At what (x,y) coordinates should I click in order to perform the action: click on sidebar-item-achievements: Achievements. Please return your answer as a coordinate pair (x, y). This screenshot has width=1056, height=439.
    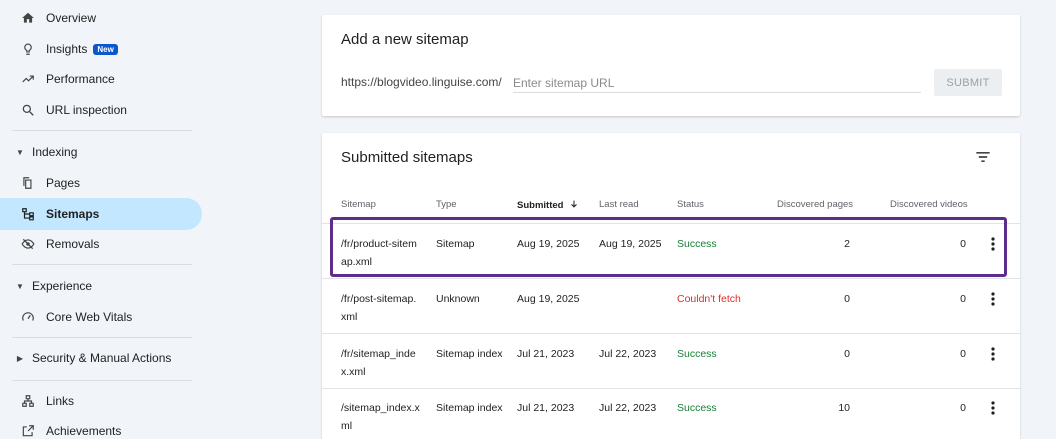
    Looking at the image, I should click on (101, 427).